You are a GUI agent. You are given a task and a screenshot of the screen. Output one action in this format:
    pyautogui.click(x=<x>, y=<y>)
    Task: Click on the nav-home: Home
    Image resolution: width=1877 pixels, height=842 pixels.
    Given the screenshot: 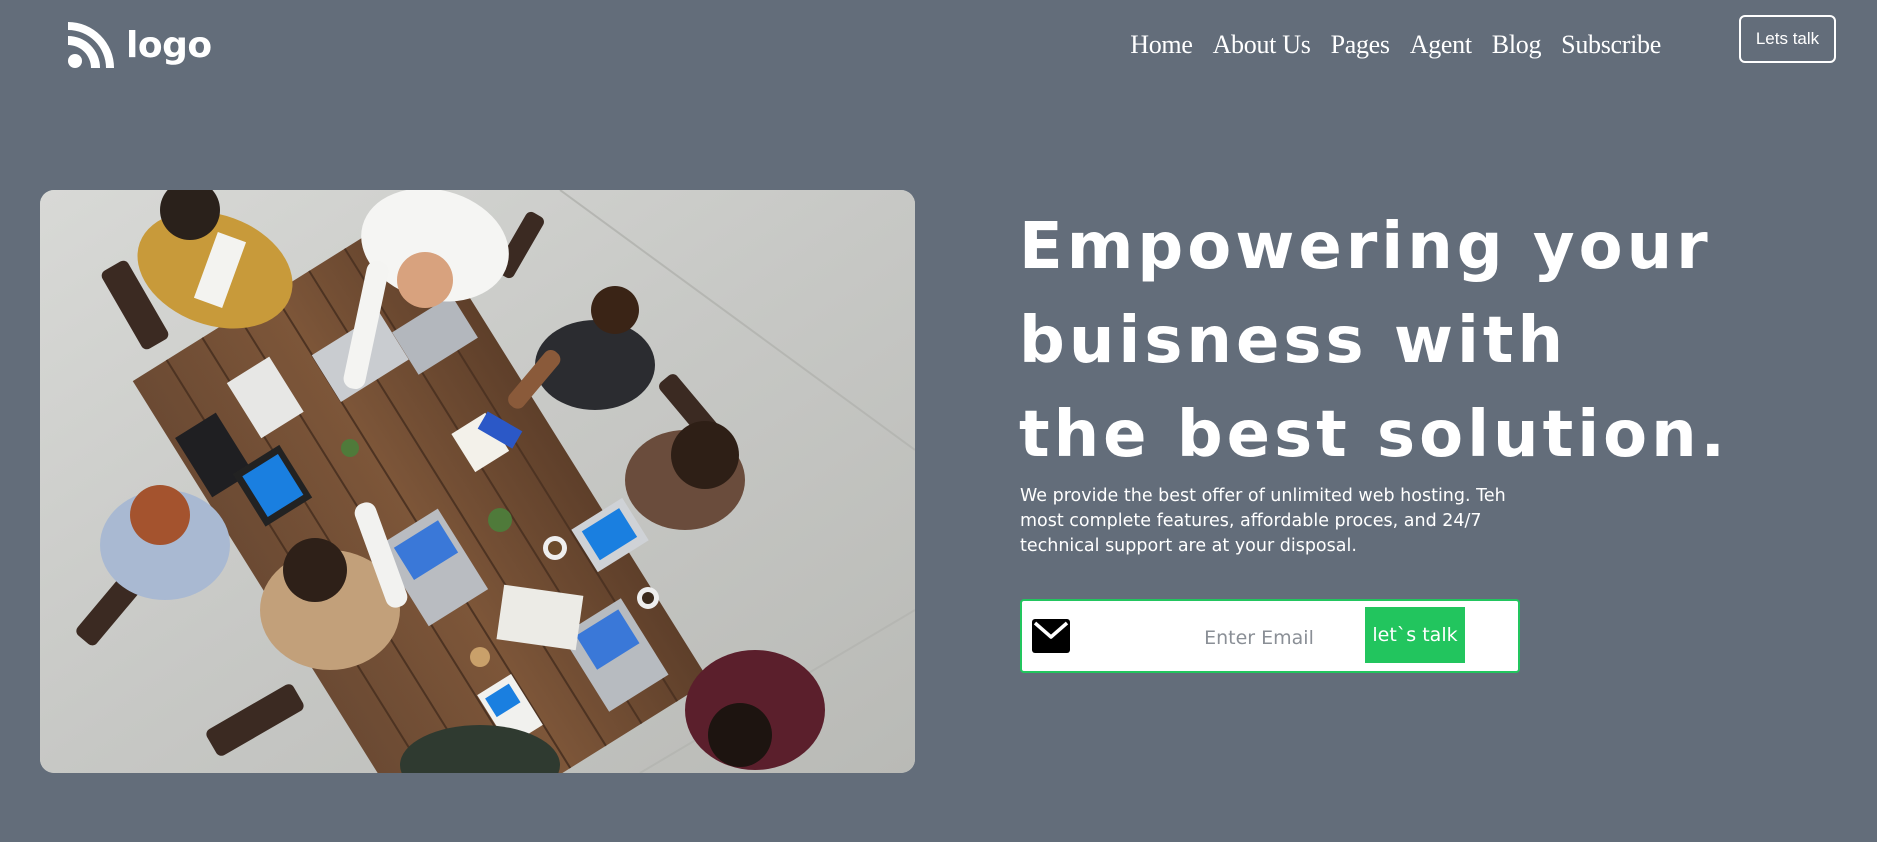 What is the action you would take?
    pyautogui.click(x=1161, y=45)
    